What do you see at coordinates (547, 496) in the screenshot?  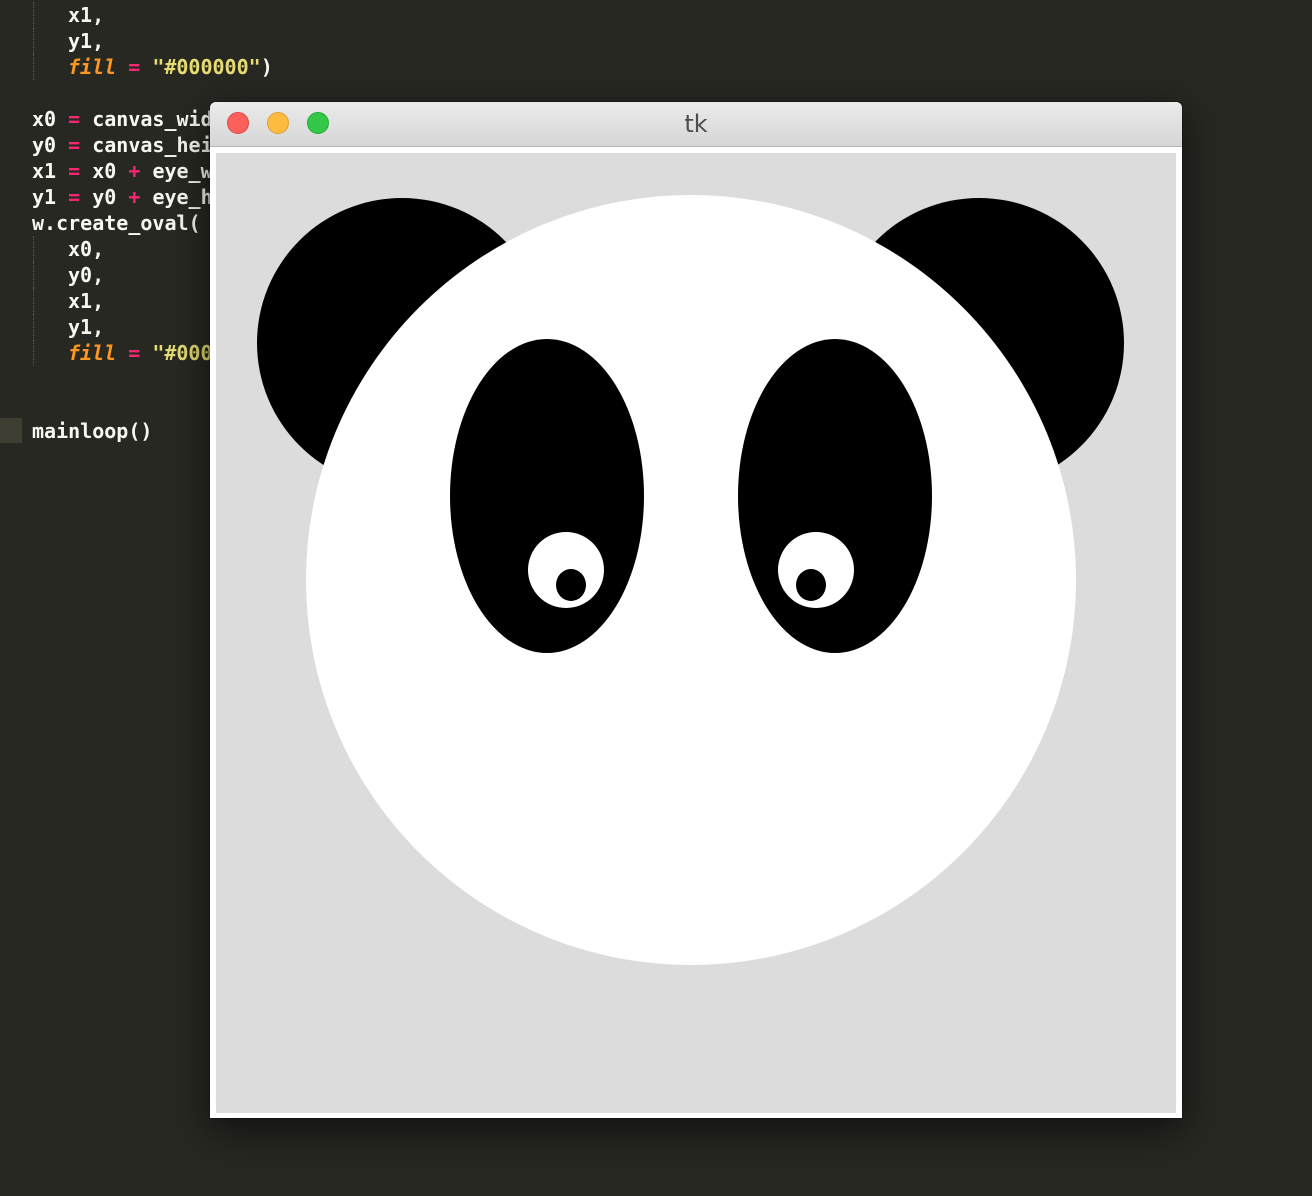 I see `left-eye-patch` at bounding box center [547, 496].